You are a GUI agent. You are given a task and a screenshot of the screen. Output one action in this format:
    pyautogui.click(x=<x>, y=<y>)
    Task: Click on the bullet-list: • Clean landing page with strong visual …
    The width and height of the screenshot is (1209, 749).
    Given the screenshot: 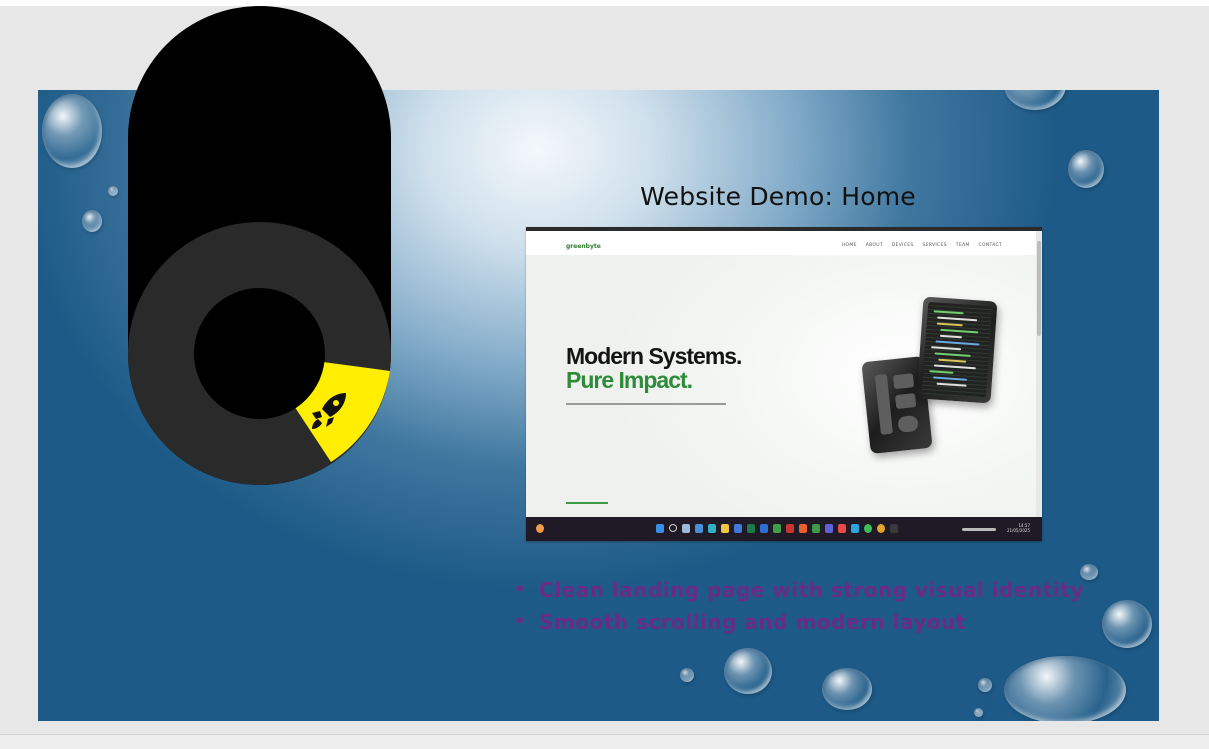 What is the action you would take?
    pyautogui.click(x=797, y=606)
    